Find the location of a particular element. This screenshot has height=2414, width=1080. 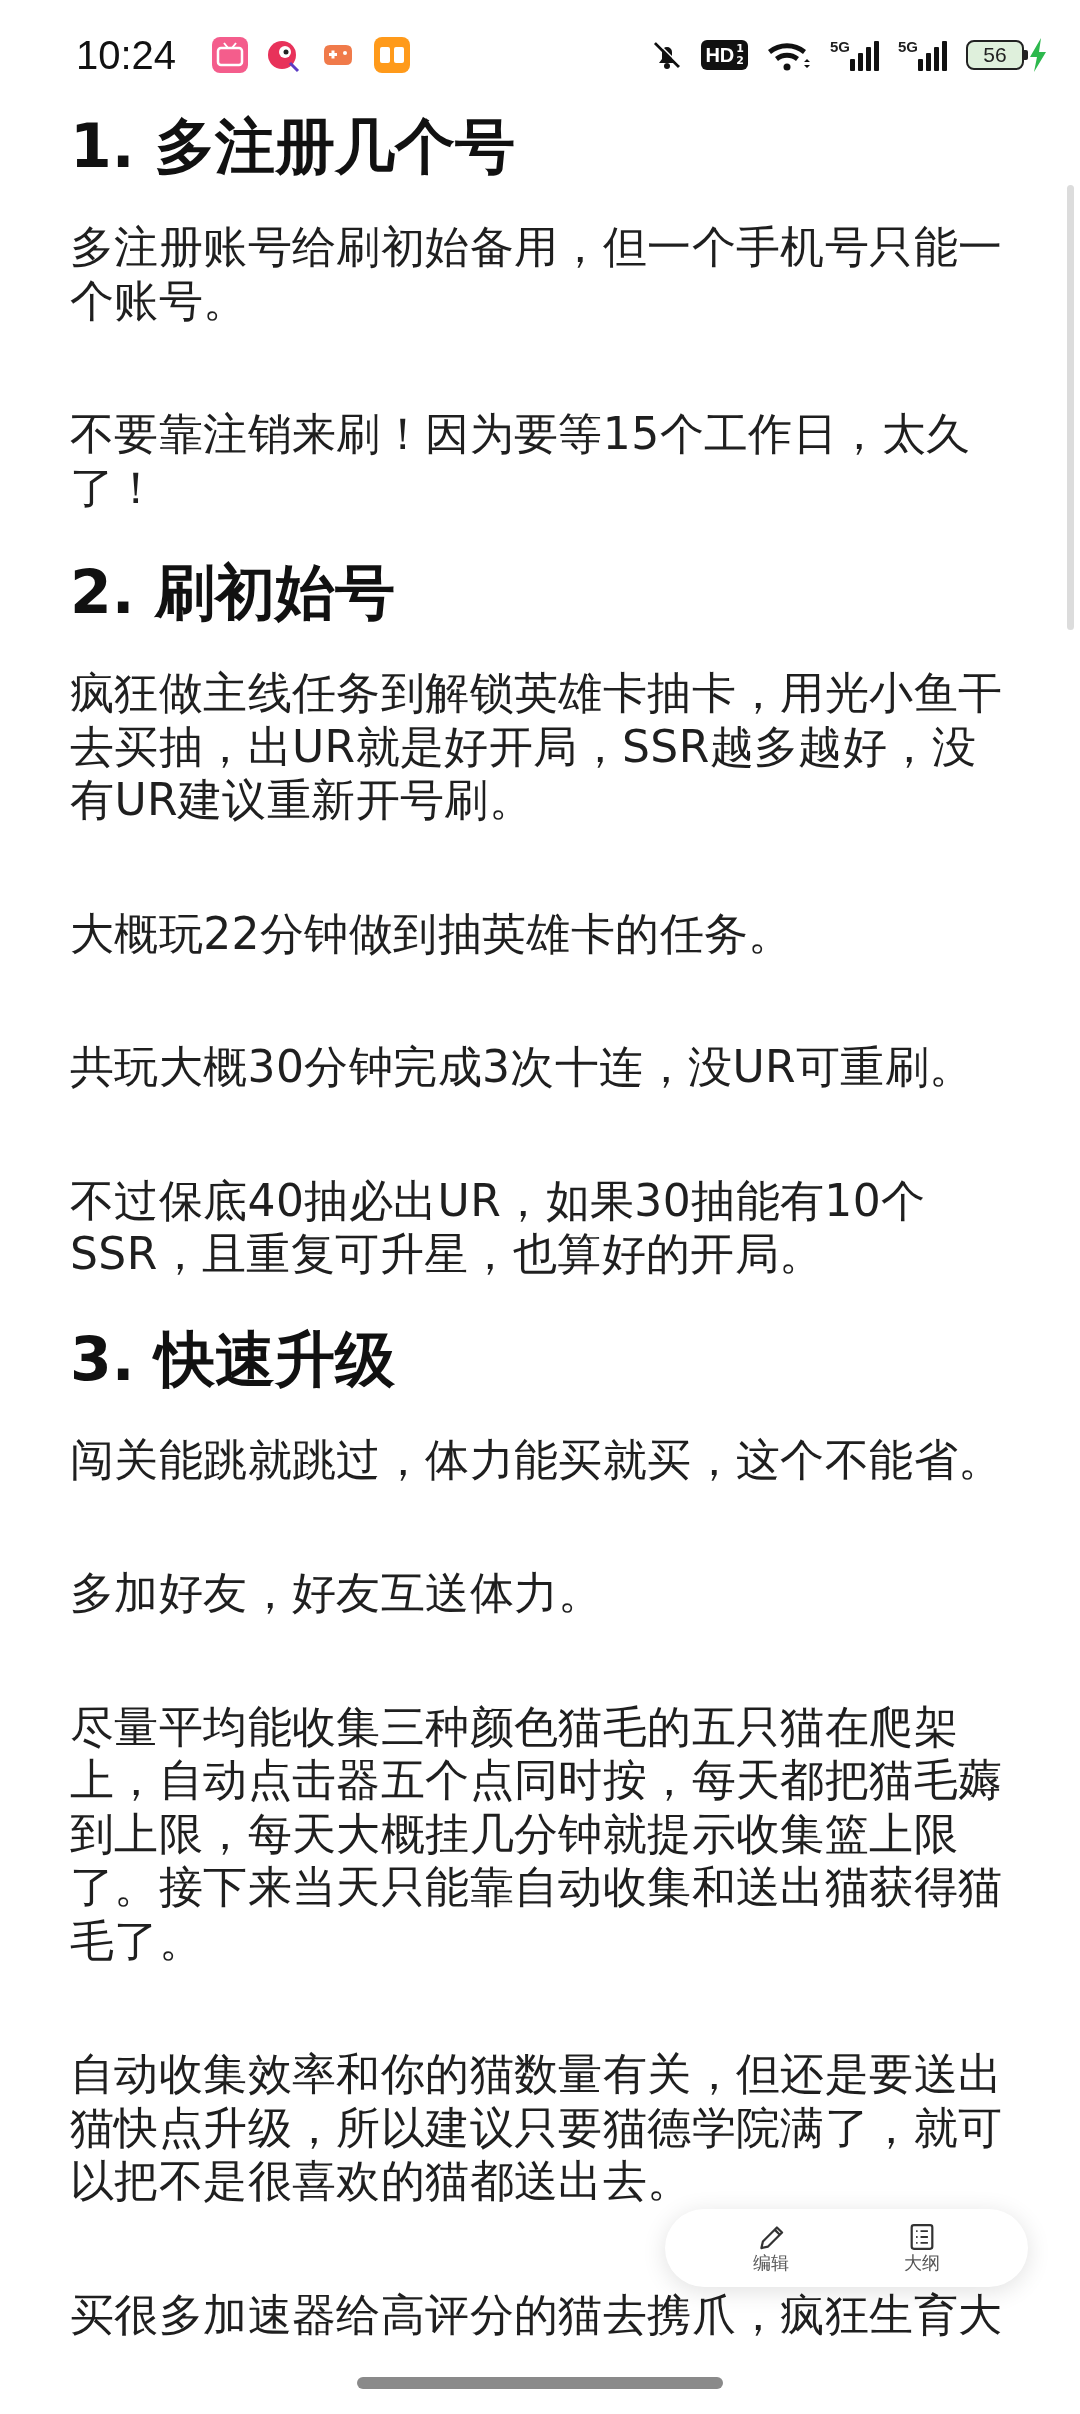

paragraph: 疯狂做主线任务到解锁英雄卡抽卡，用光小鱼干去买抽，出UR就是好开局，SSR越多越好，没有UR建议重新开号刷。 is located at coordinates (537, 746).